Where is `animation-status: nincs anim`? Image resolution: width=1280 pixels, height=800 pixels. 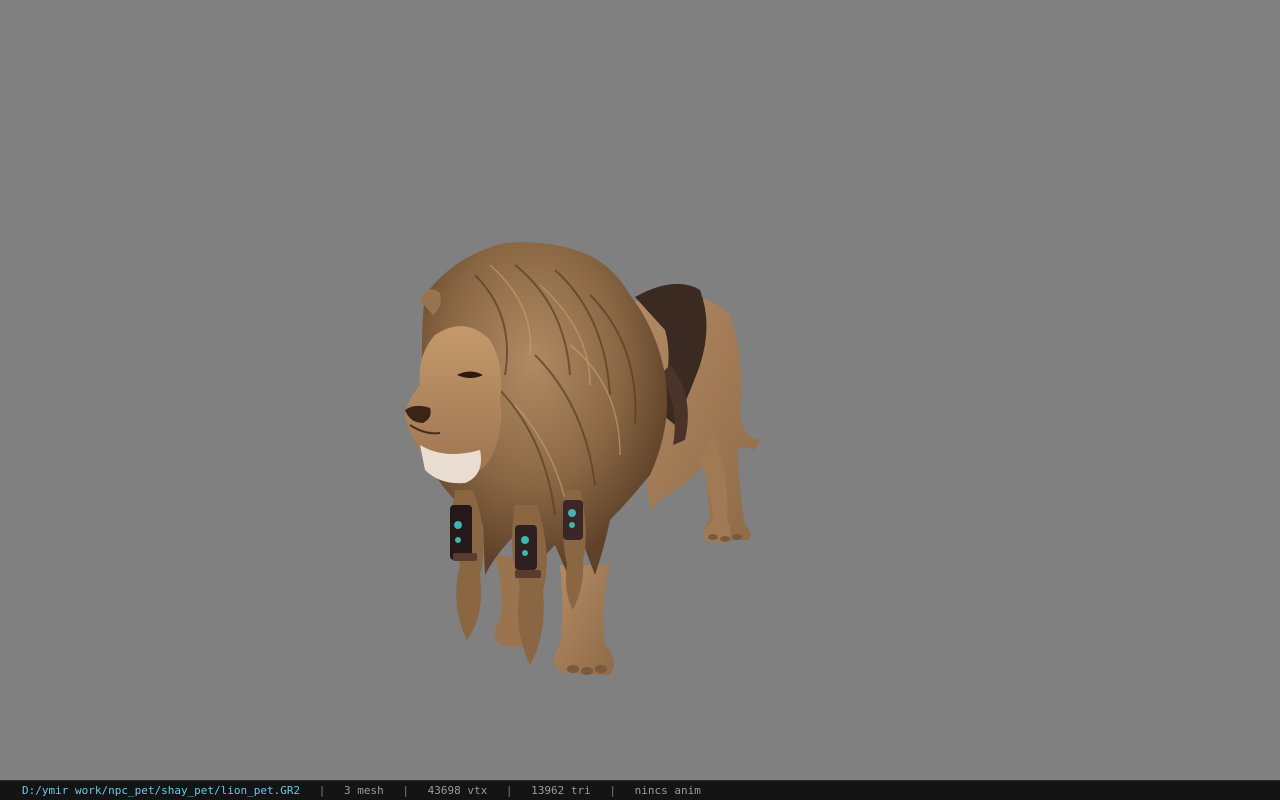
animation-status: nincs anim is located at coordinates (667, 790).